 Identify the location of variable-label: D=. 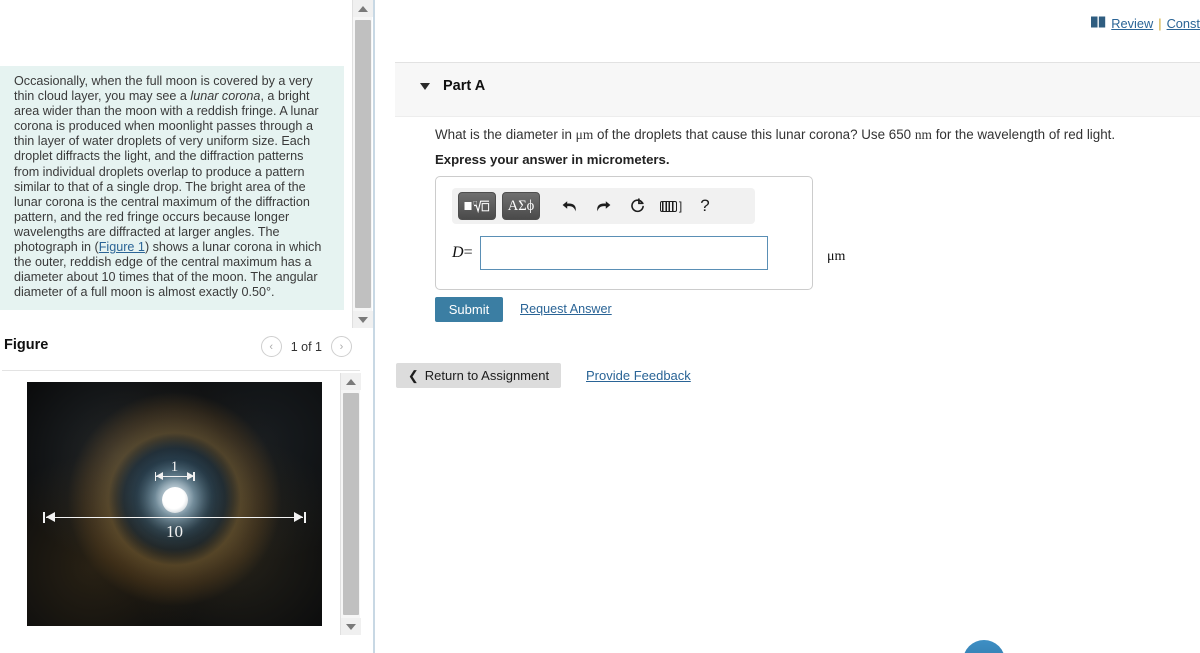
(462, 253).